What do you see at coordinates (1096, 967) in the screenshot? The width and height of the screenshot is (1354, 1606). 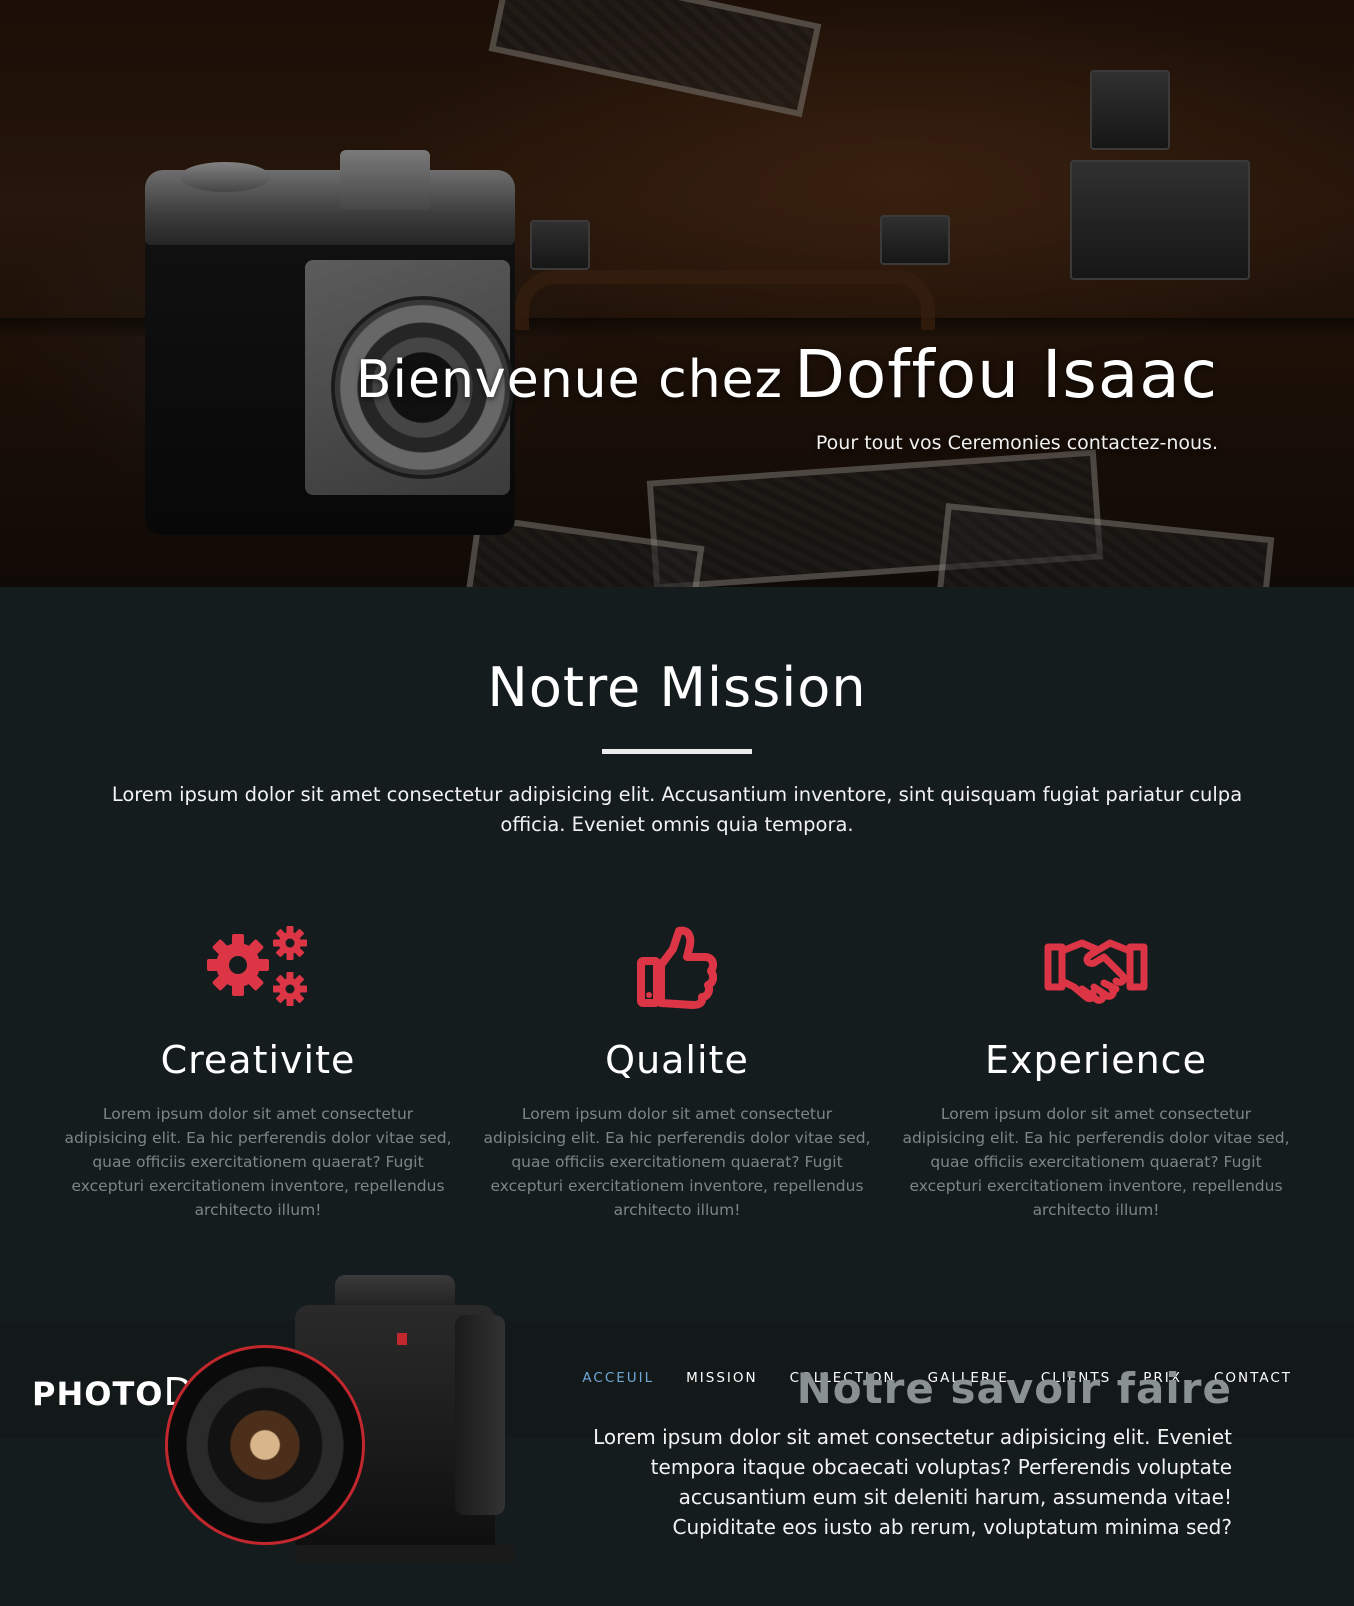 I see `handshake-icon` at bounding box center [1096, 967].